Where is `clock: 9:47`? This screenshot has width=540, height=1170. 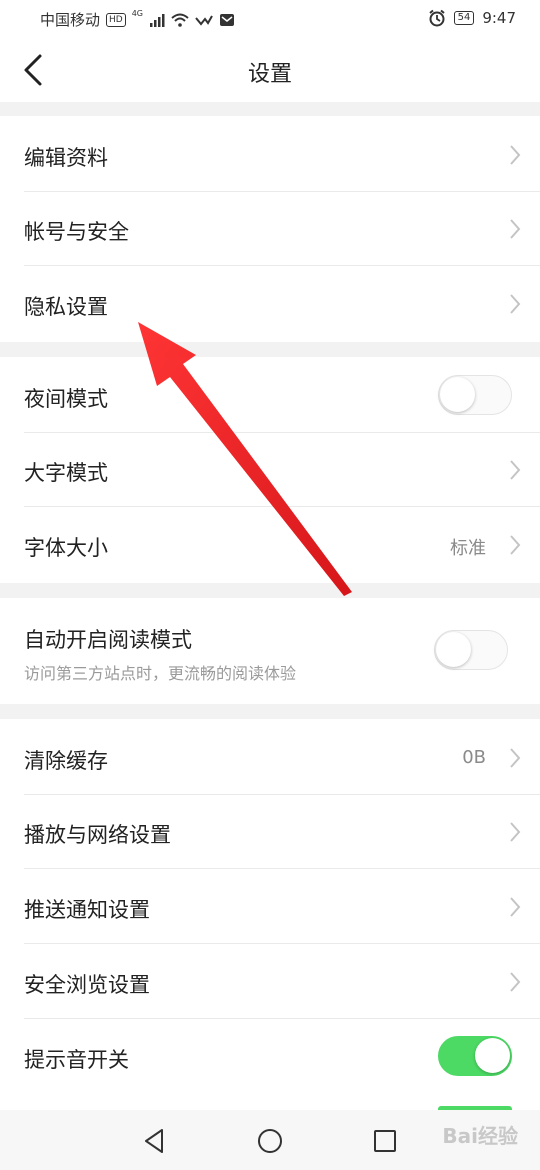 clock: 9:47 is located at coordinates (499, 18).